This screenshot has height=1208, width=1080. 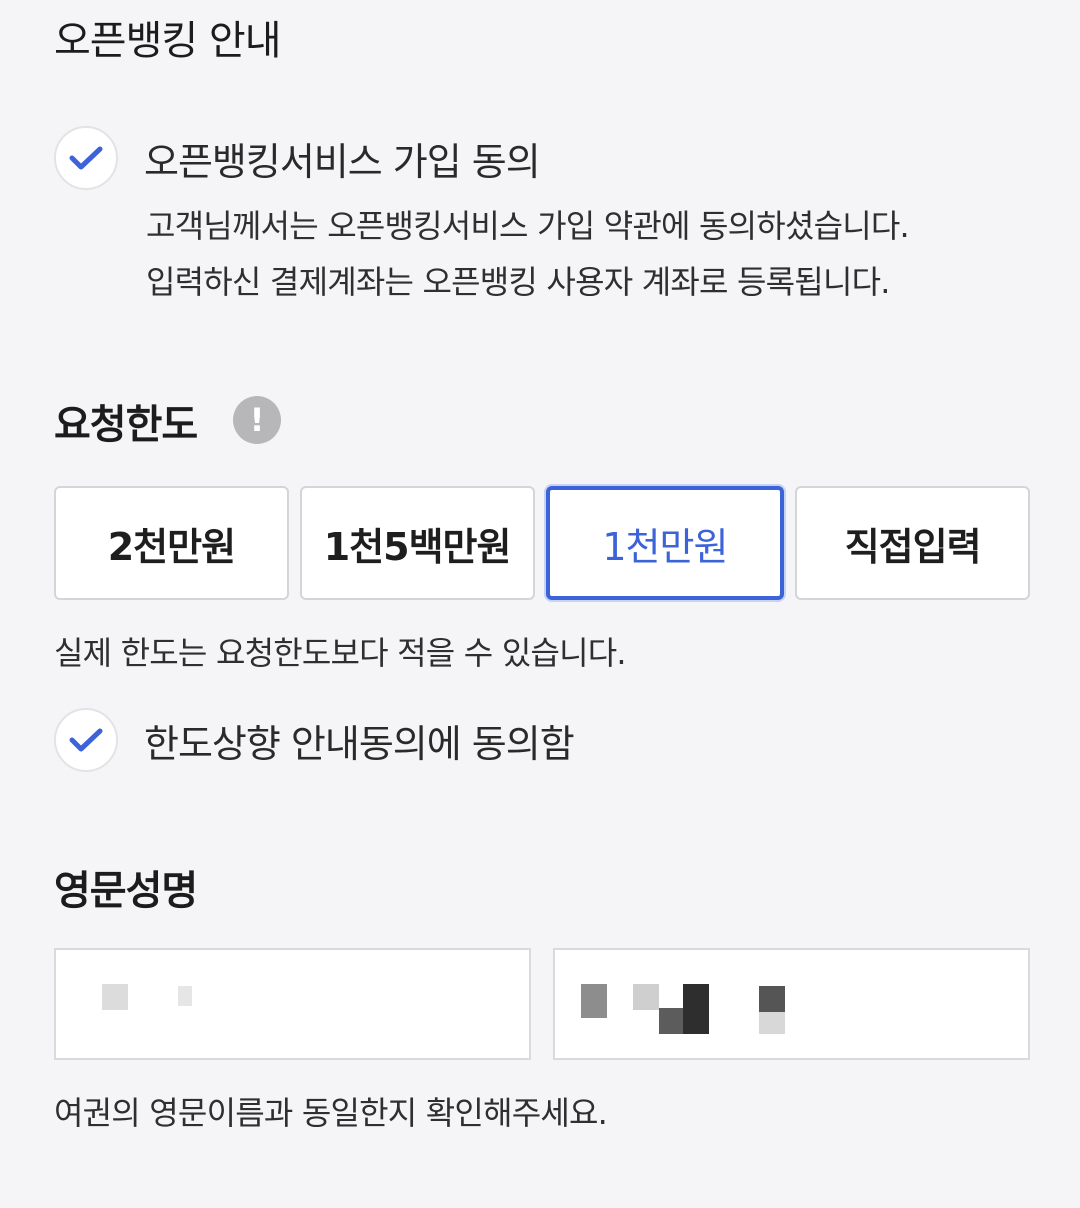 What do you see at coordinates (912, 543) in the screenshot?
I see `limit-option-custom: 직접입력` at bounding box center [912, 543].